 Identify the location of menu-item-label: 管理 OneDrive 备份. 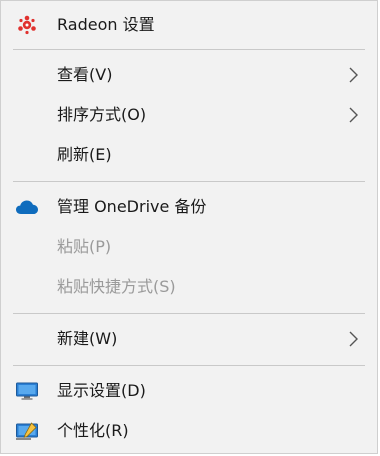
(132, 206).